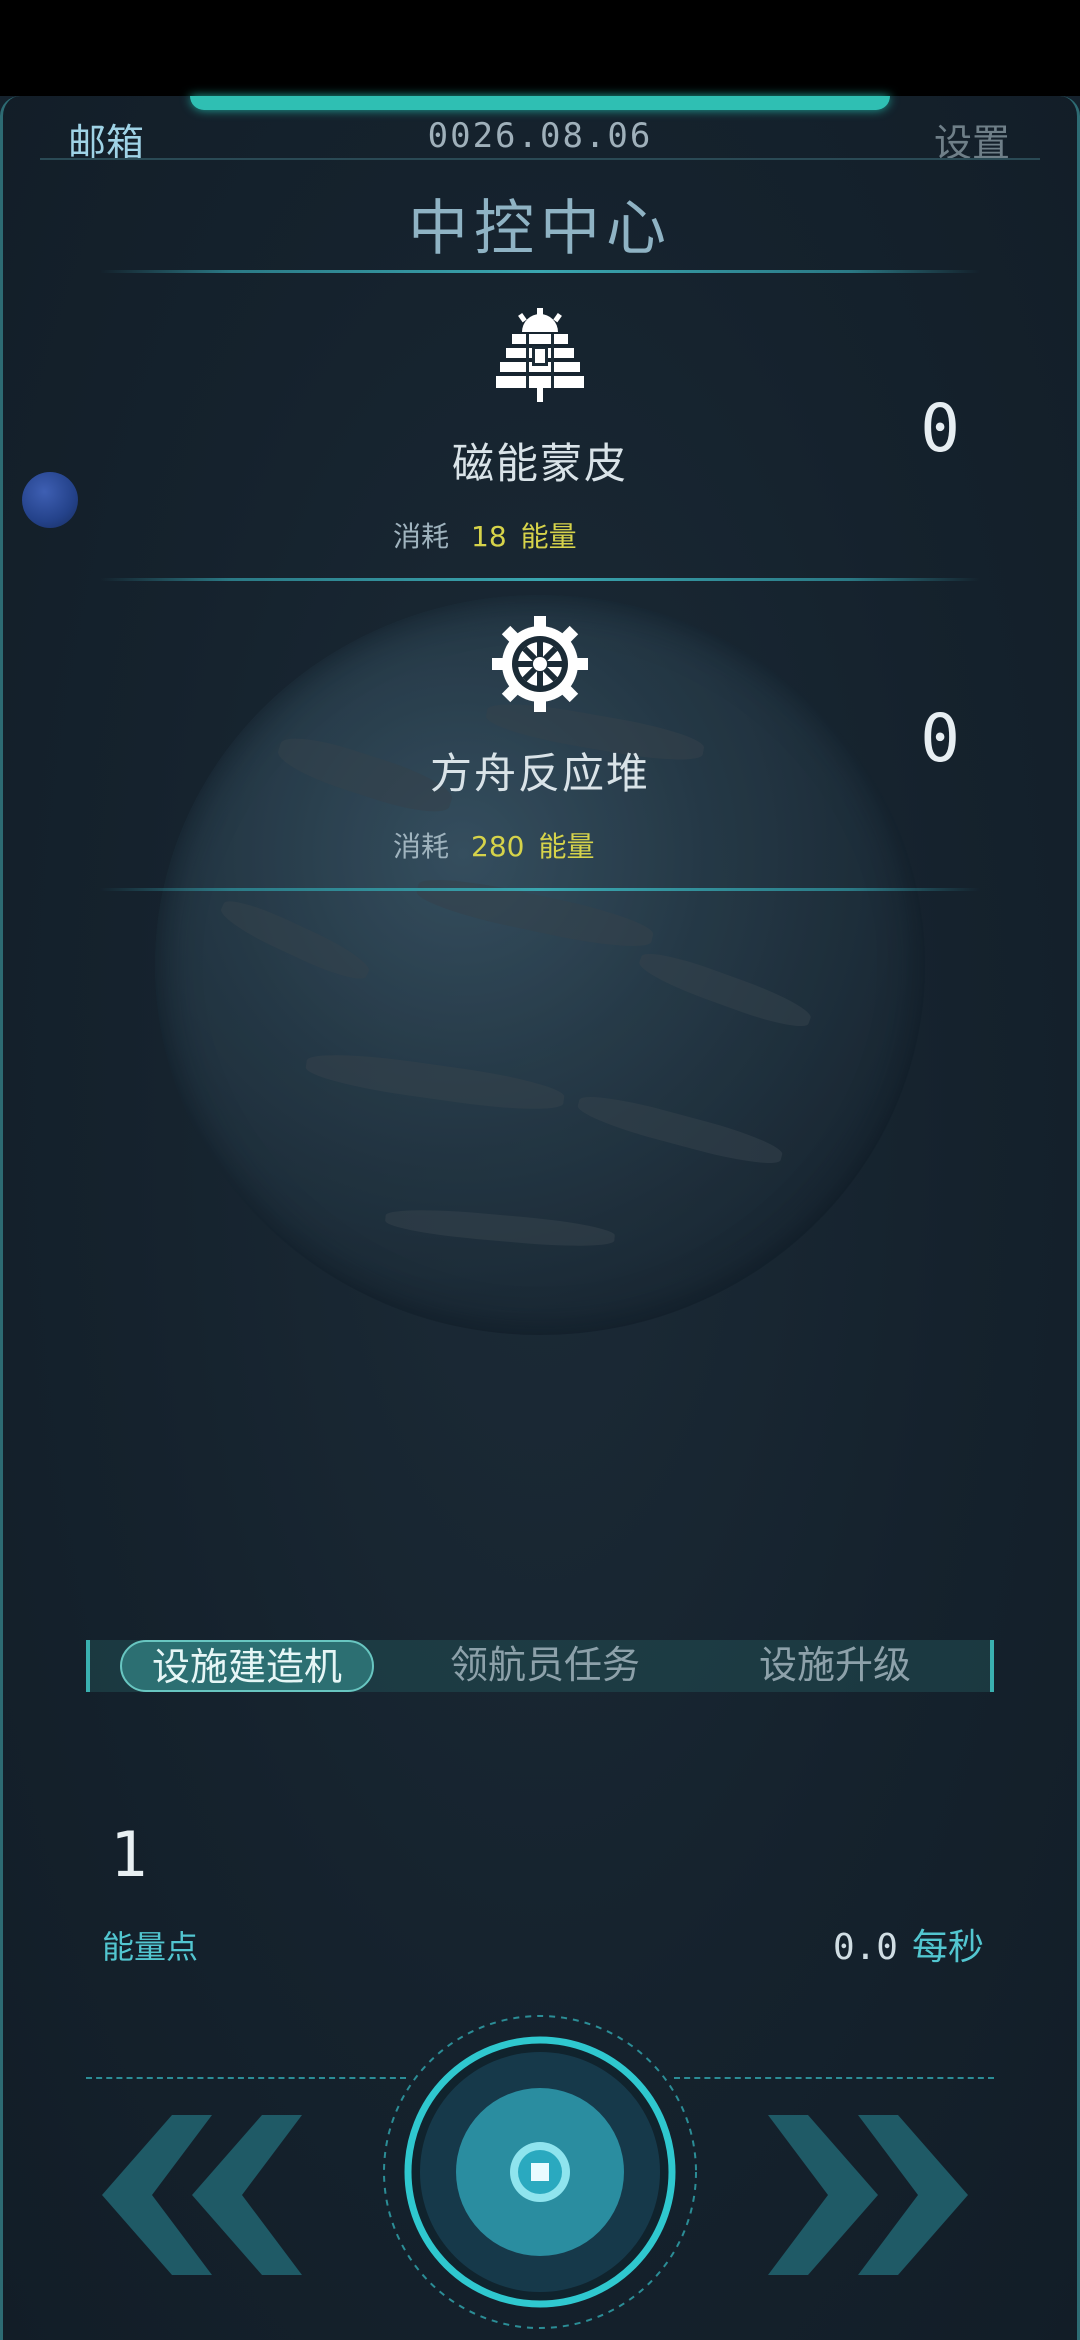  I want to click on top-bar: 邮箱 0026.08.06 设置, so click(540, 137).